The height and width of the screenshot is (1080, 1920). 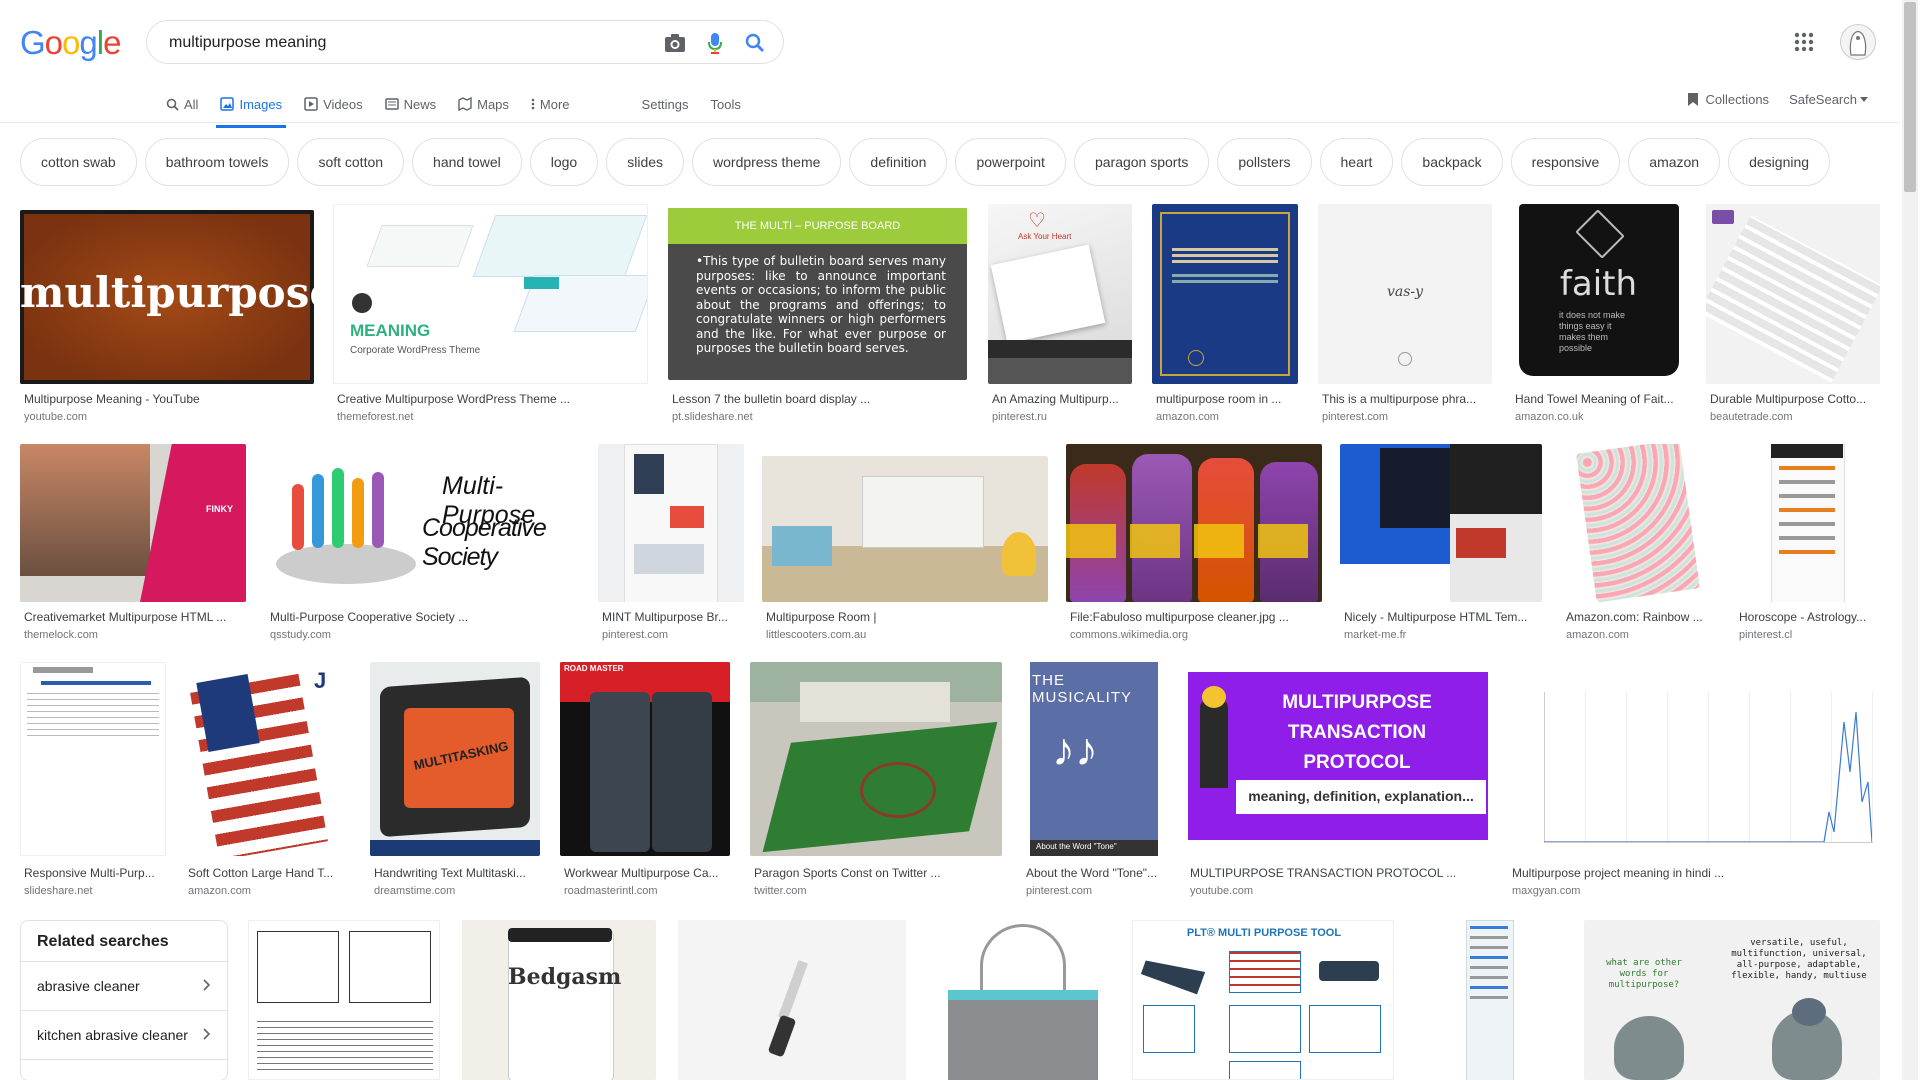 What do you see at coordinates (755, 43) in the screenshot?
I see `search-icon` at bounding box center [755, 43].